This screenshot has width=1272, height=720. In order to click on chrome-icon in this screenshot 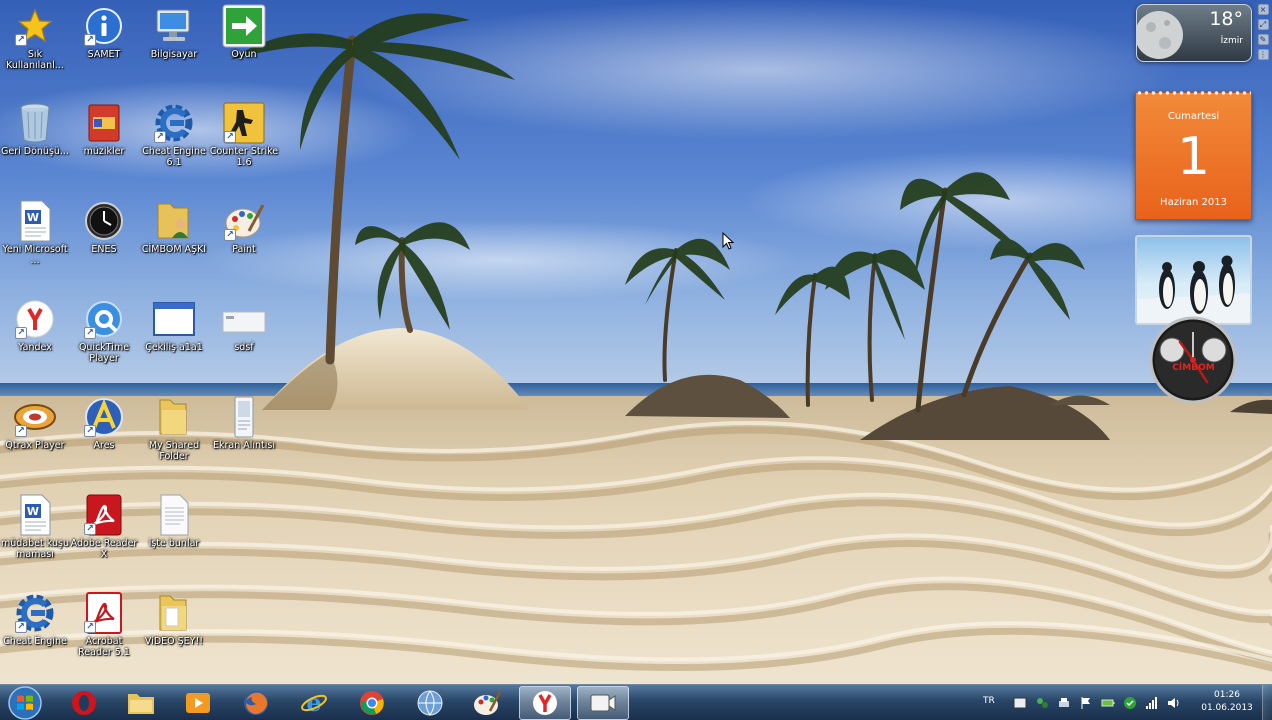, I will do `click(372, 703)`.